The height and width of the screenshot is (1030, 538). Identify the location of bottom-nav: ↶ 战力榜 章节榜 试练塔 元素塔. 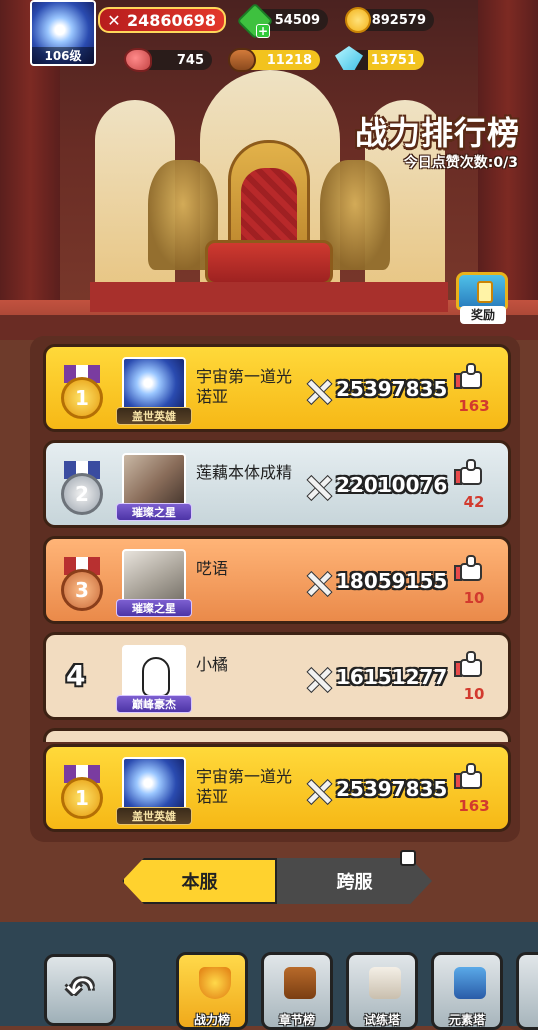
(269, 976).